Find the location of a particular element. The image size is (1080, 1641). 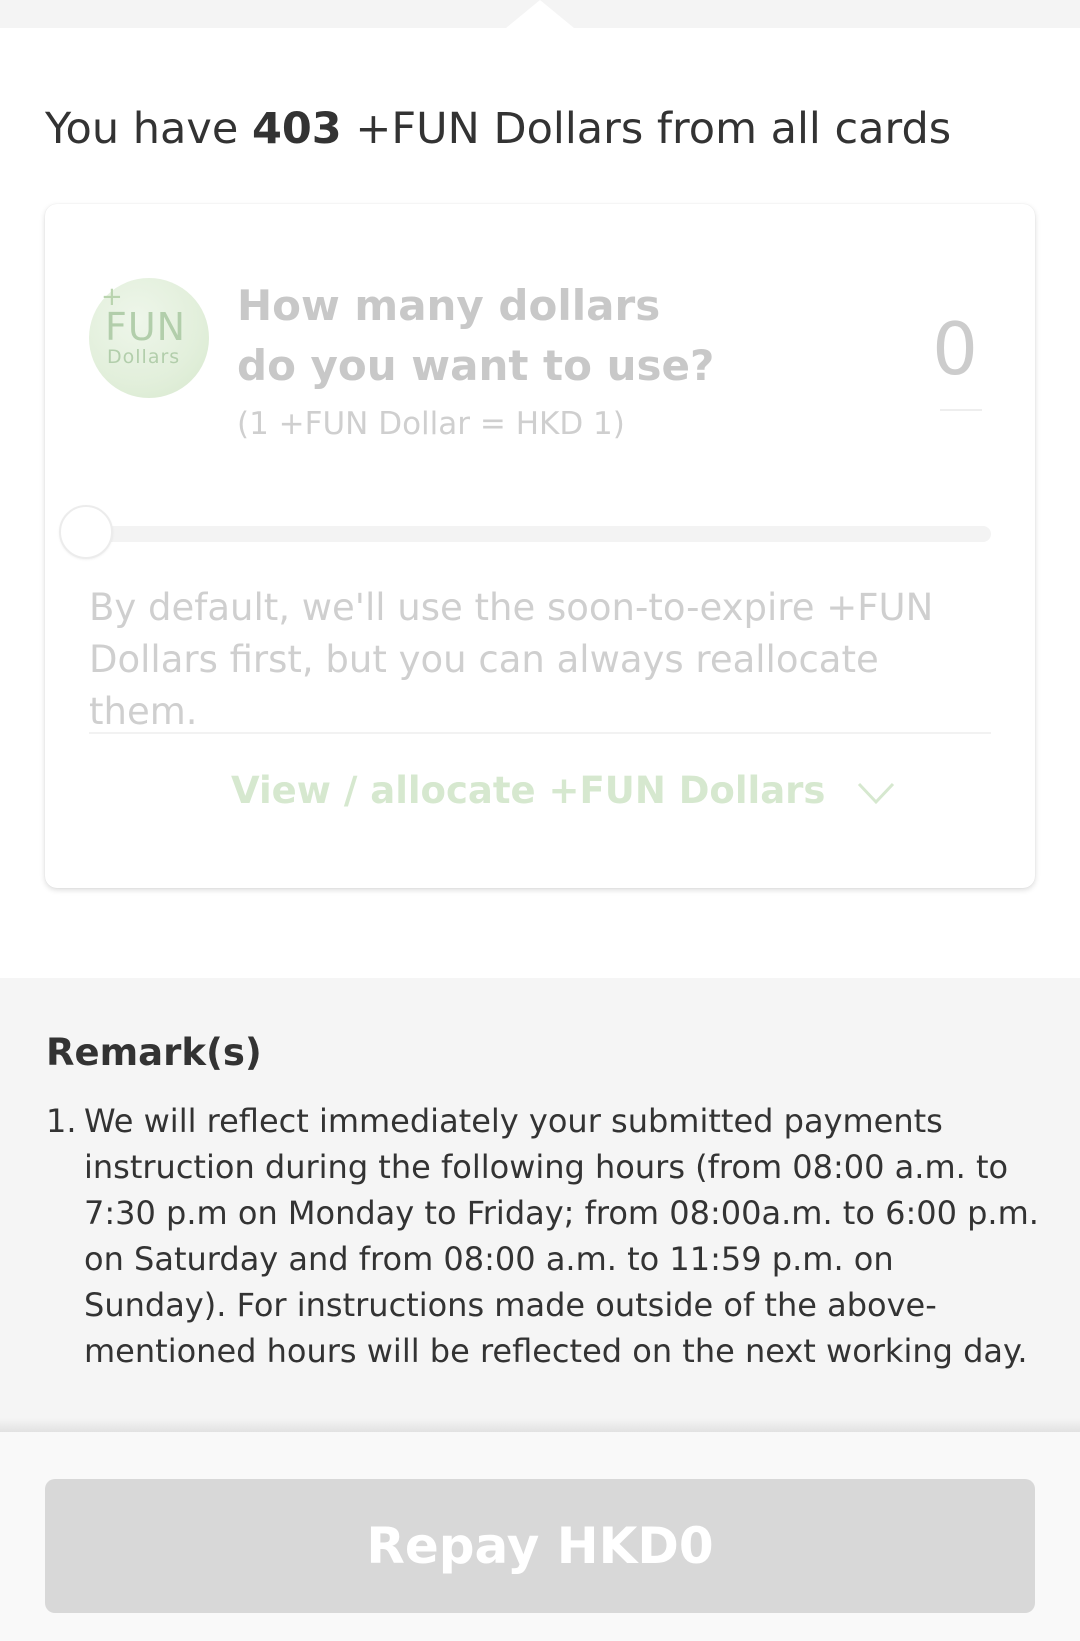

amount-question: How many dollars do you want to use? is located at coordinates (497, 336).